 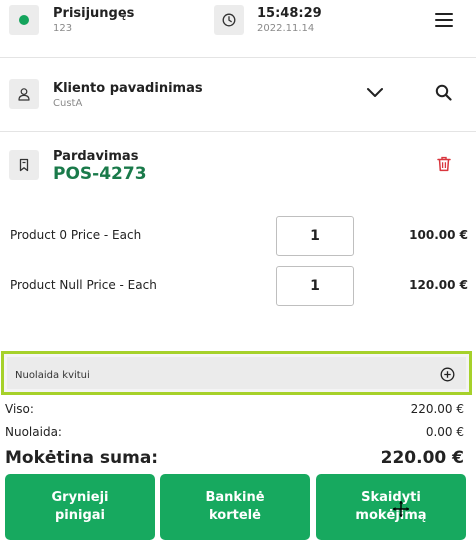 I want to click on customer-name: CustA, so click(x=68, y=103).